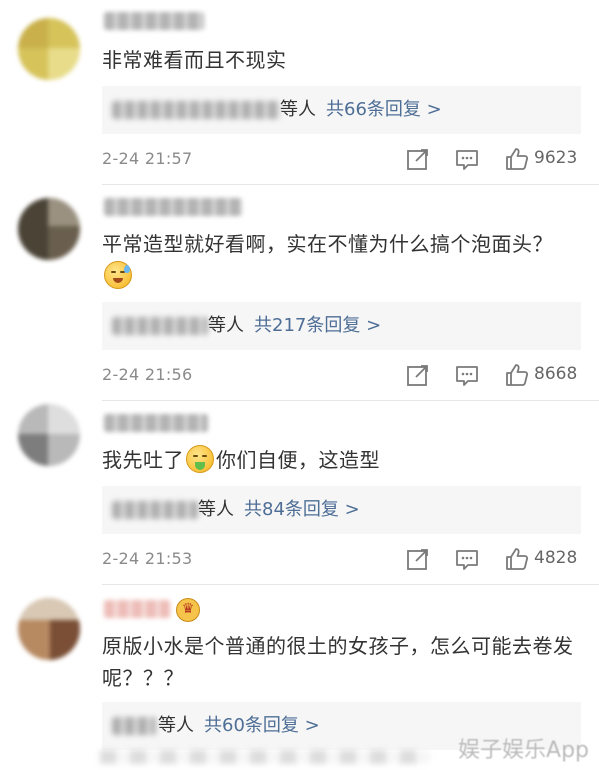  I want to click on reply-summary: 等人 共66条回复 >, so click(341, 110).